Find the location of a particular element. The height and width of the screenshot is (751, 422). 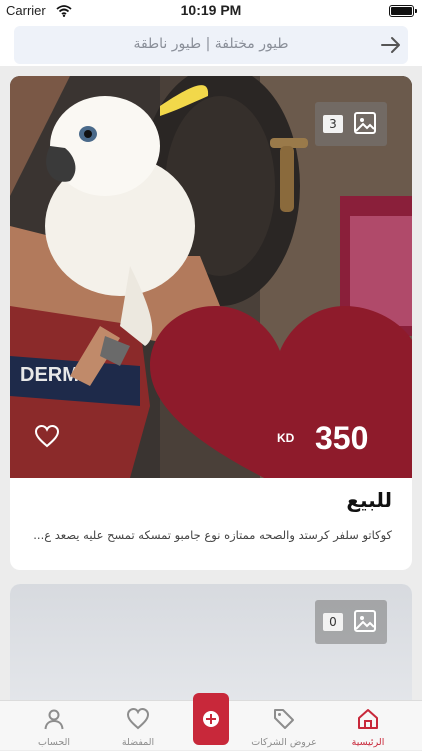

tab-label: عروض الشركات is located at coordinates (284, 742).